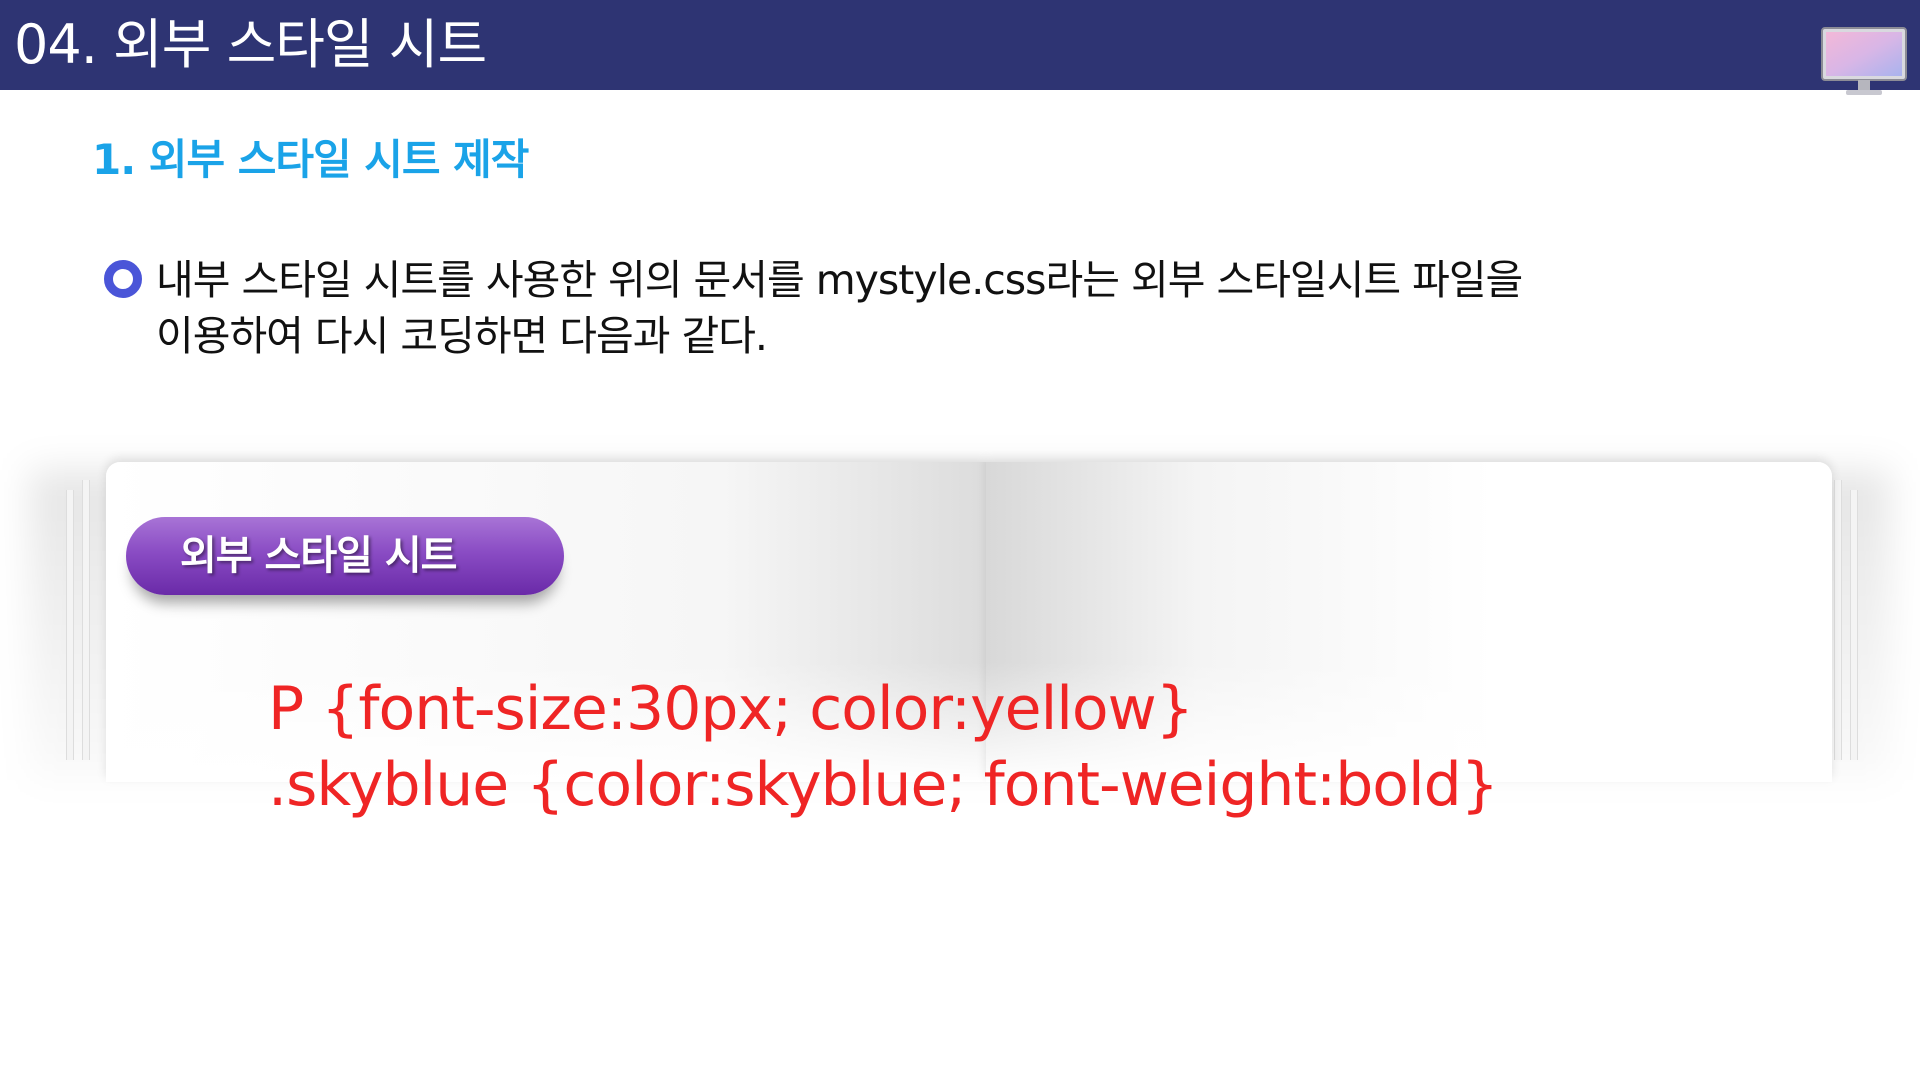  What do you see at coordinates (310, 159) in the screenshot?
I see `section-heading: 1. 외부 스타일 시트 제작` at bounding box center [310, 159].